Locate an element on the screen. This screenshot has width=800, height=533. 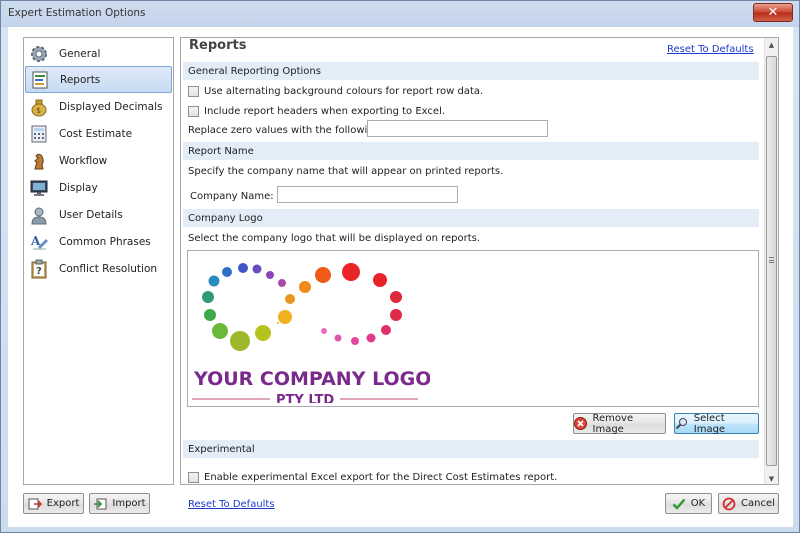
cancel-button: Cancel is located at coordinates (748, 503).